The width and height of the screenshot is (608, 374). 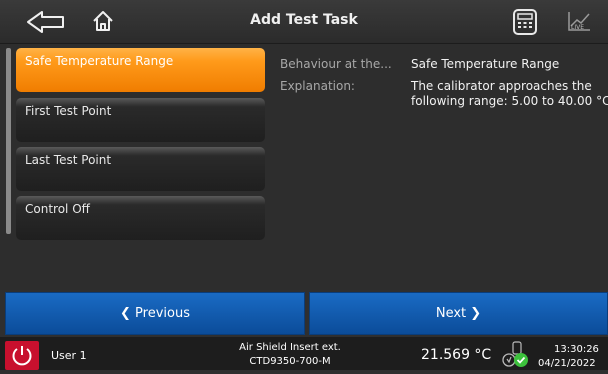 I want to click on power-icon, so click(x=22, y=356).